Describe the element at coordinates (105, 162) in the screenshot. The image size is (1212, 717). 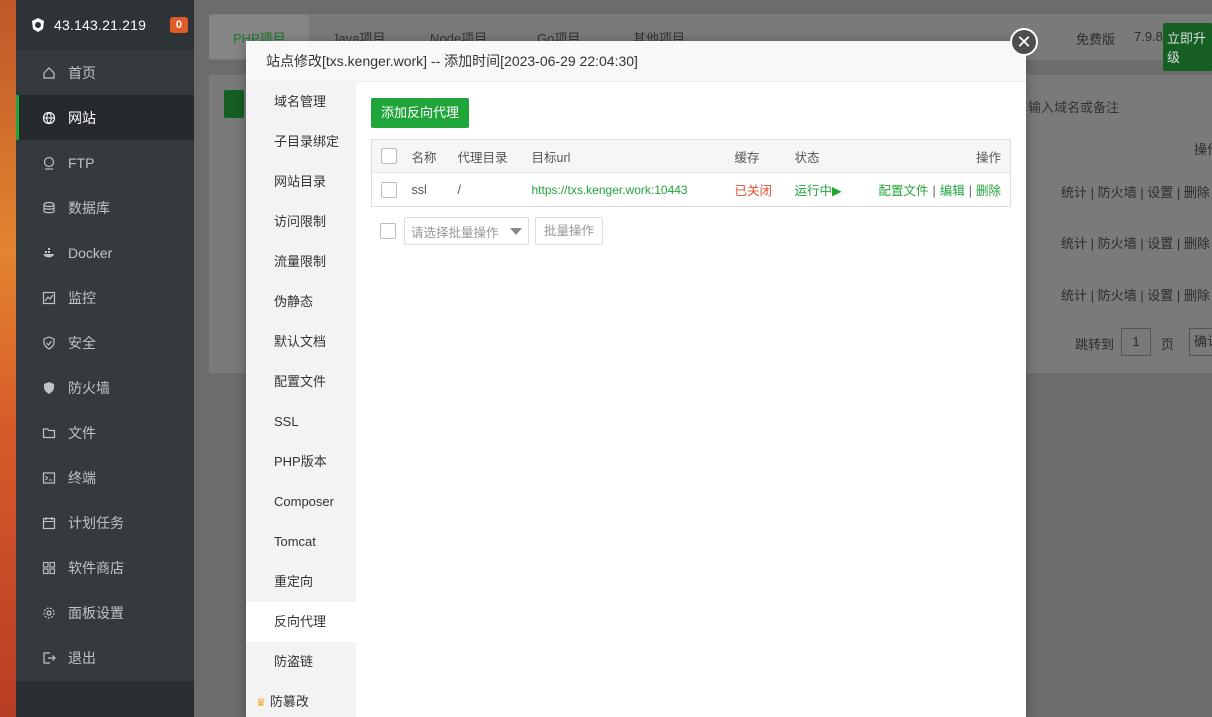
I see `sidebar-item-2: FTP` at that location.